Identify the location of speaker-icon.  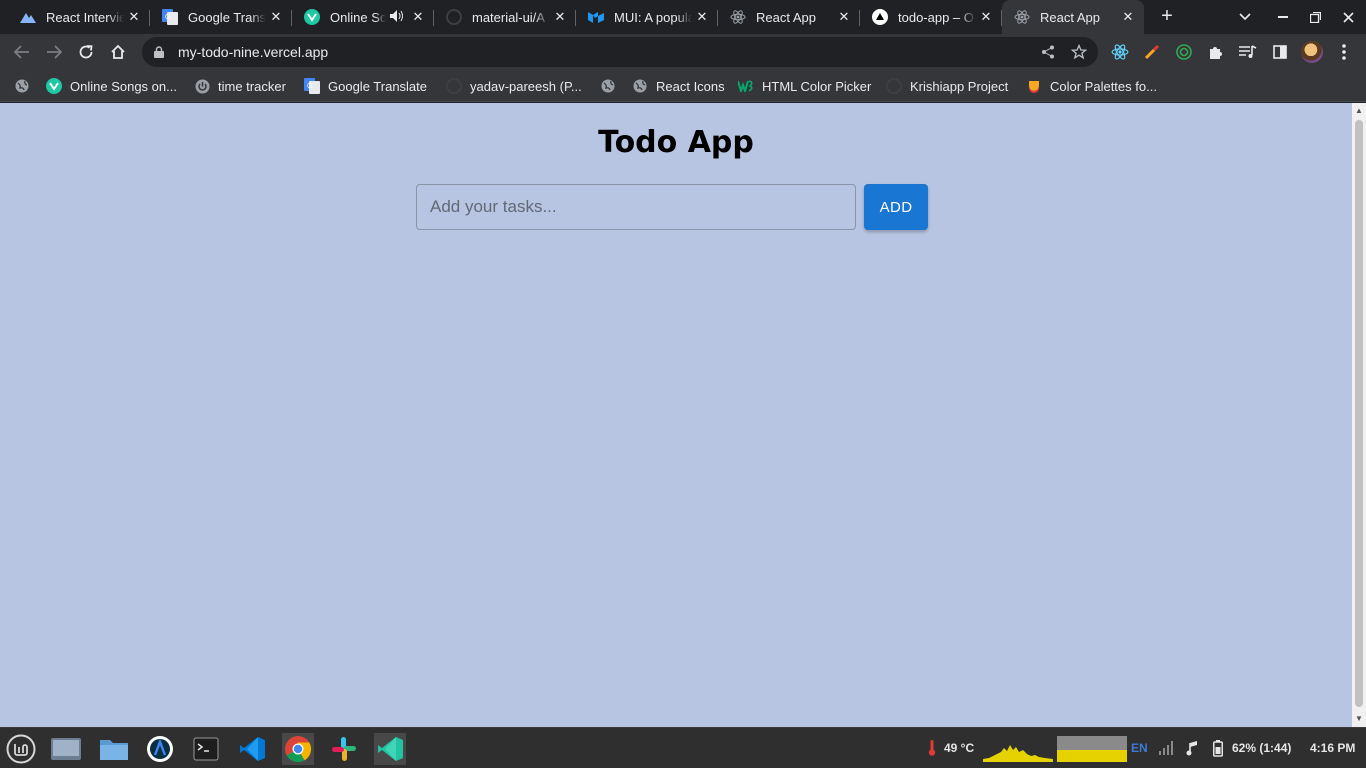
(397, 17).